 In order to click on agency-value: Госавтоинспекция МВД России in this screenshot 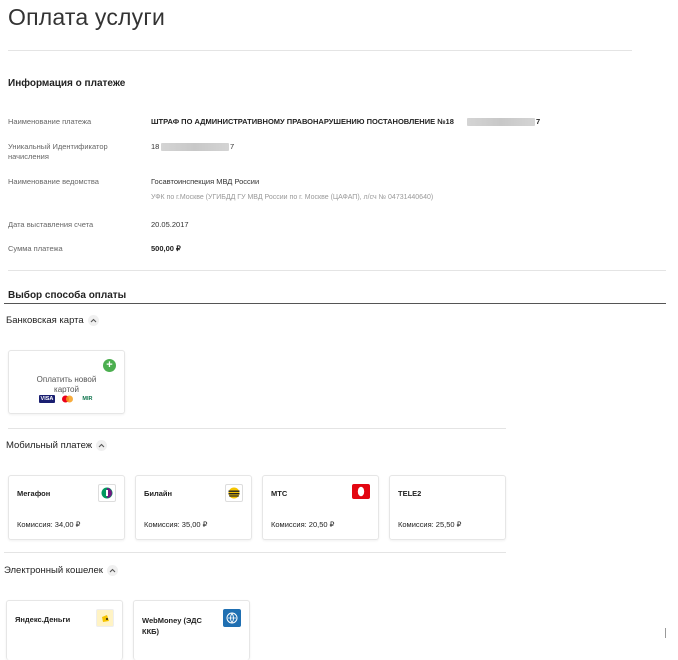, I will do `click(205, 181)`.